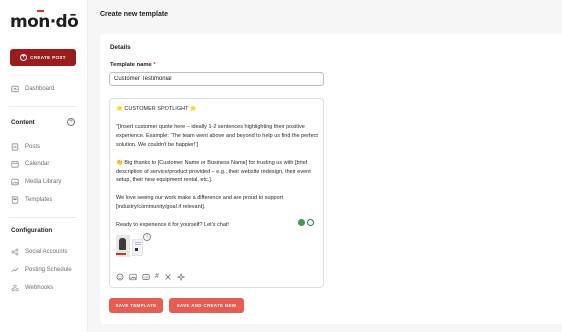 The width and height of the screenshot is (562, 332). Describe the element at coordinates (15, 288) in the screenshot. I see `webhook-icon` at that location.